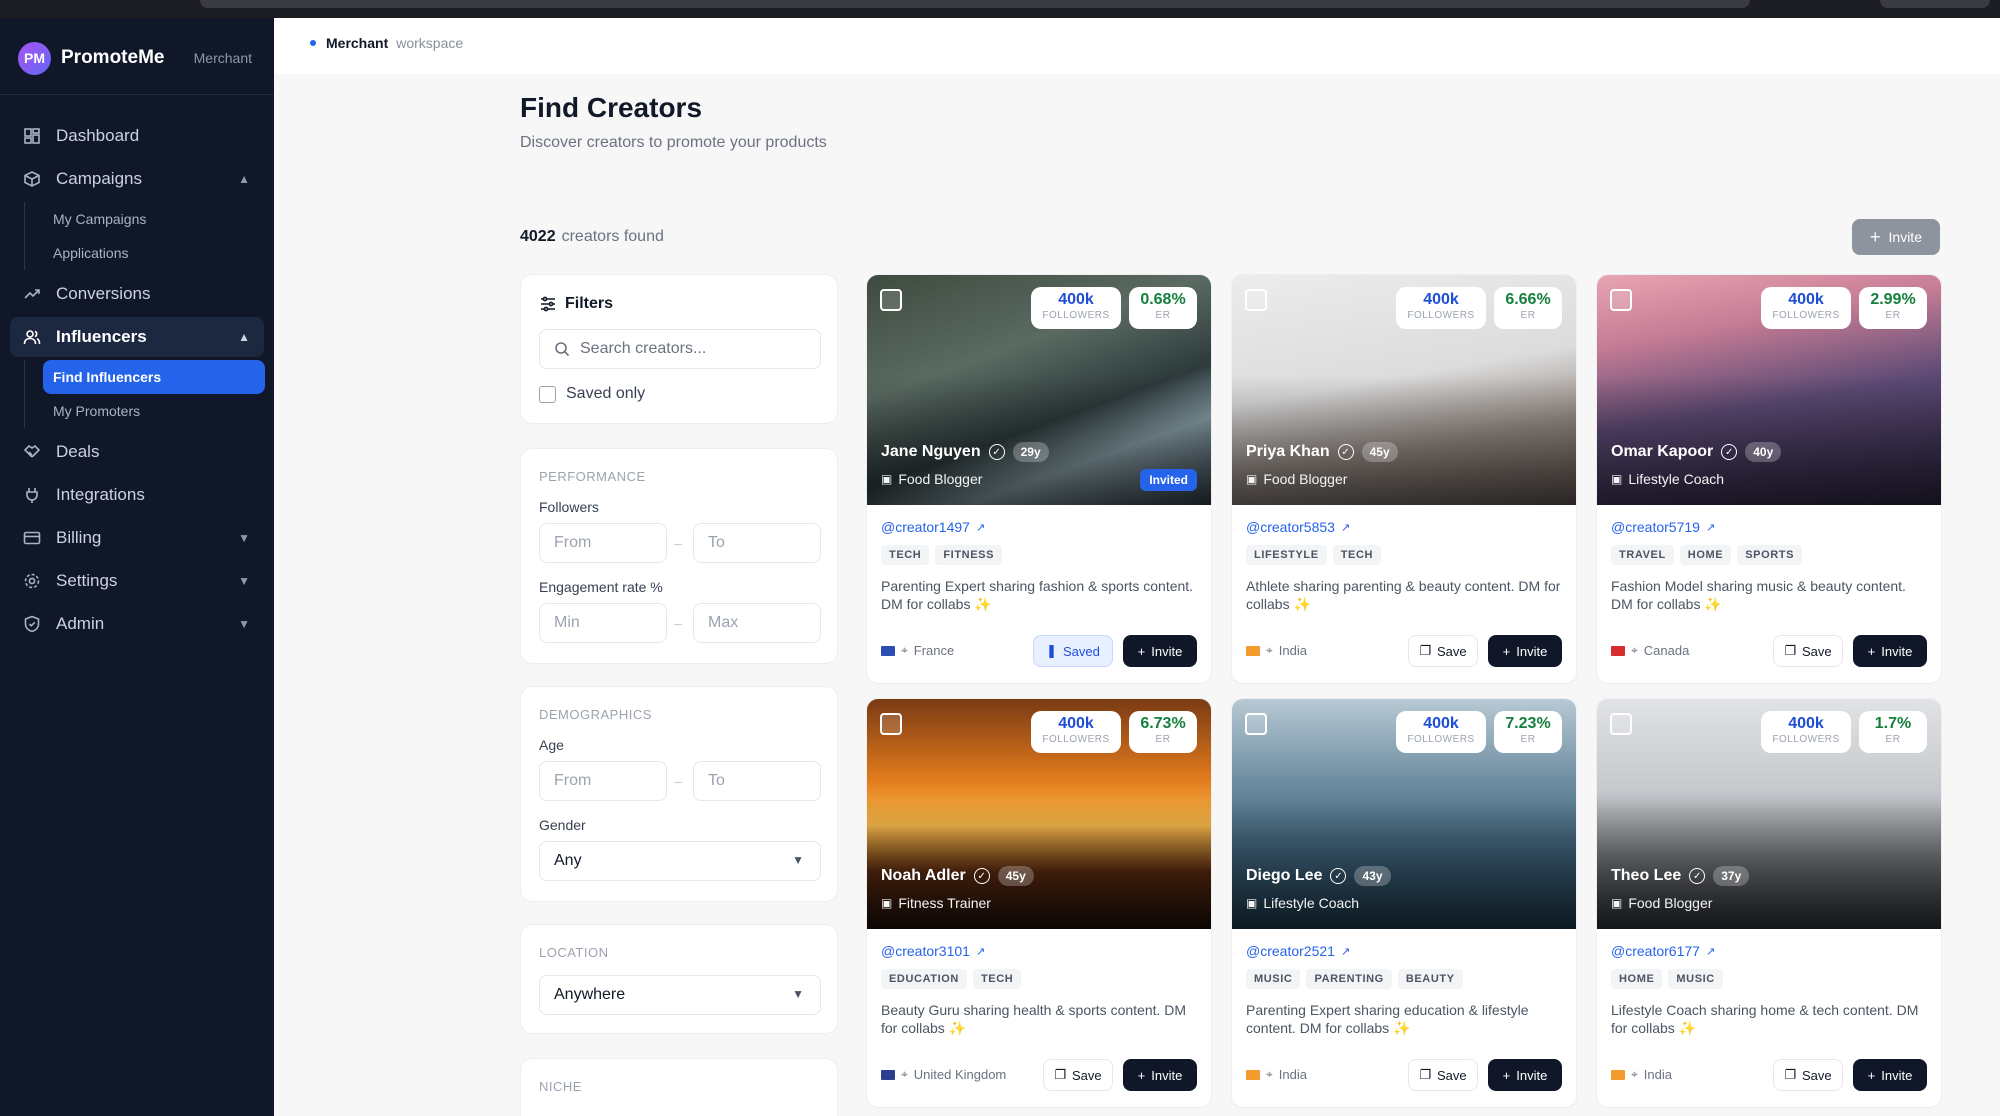  I want to click on nav-item-influencers: Influencers ▲, so click(137, 337).